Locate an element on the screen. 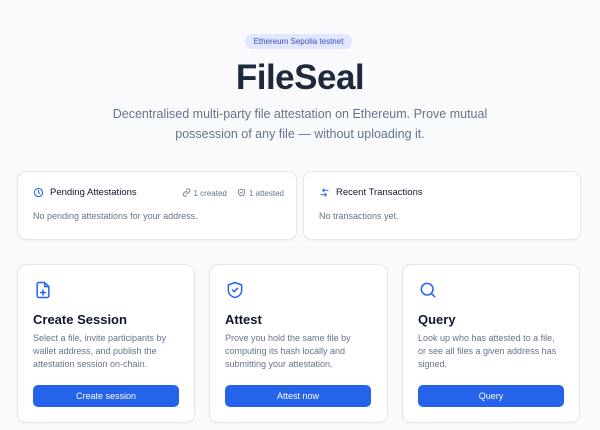  pending-attestations-stats: 1 created 1 attested is located at coordinates (233, 193).